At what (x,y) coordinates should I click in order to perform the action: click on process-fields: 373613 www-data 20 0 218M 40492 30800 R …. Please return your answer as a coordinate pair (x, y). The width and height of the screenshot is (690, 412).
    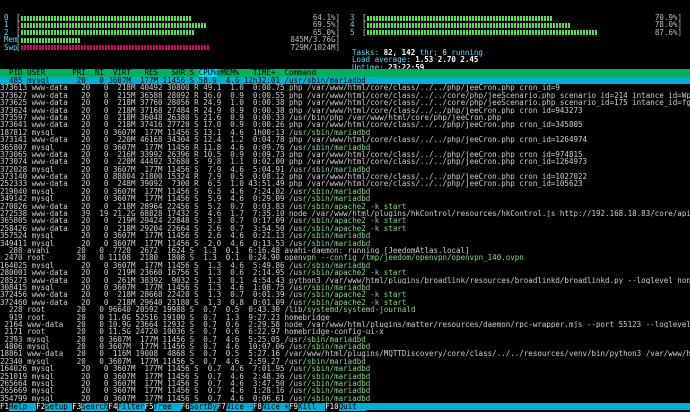
    Looking at the image, I should click on (151, 88).